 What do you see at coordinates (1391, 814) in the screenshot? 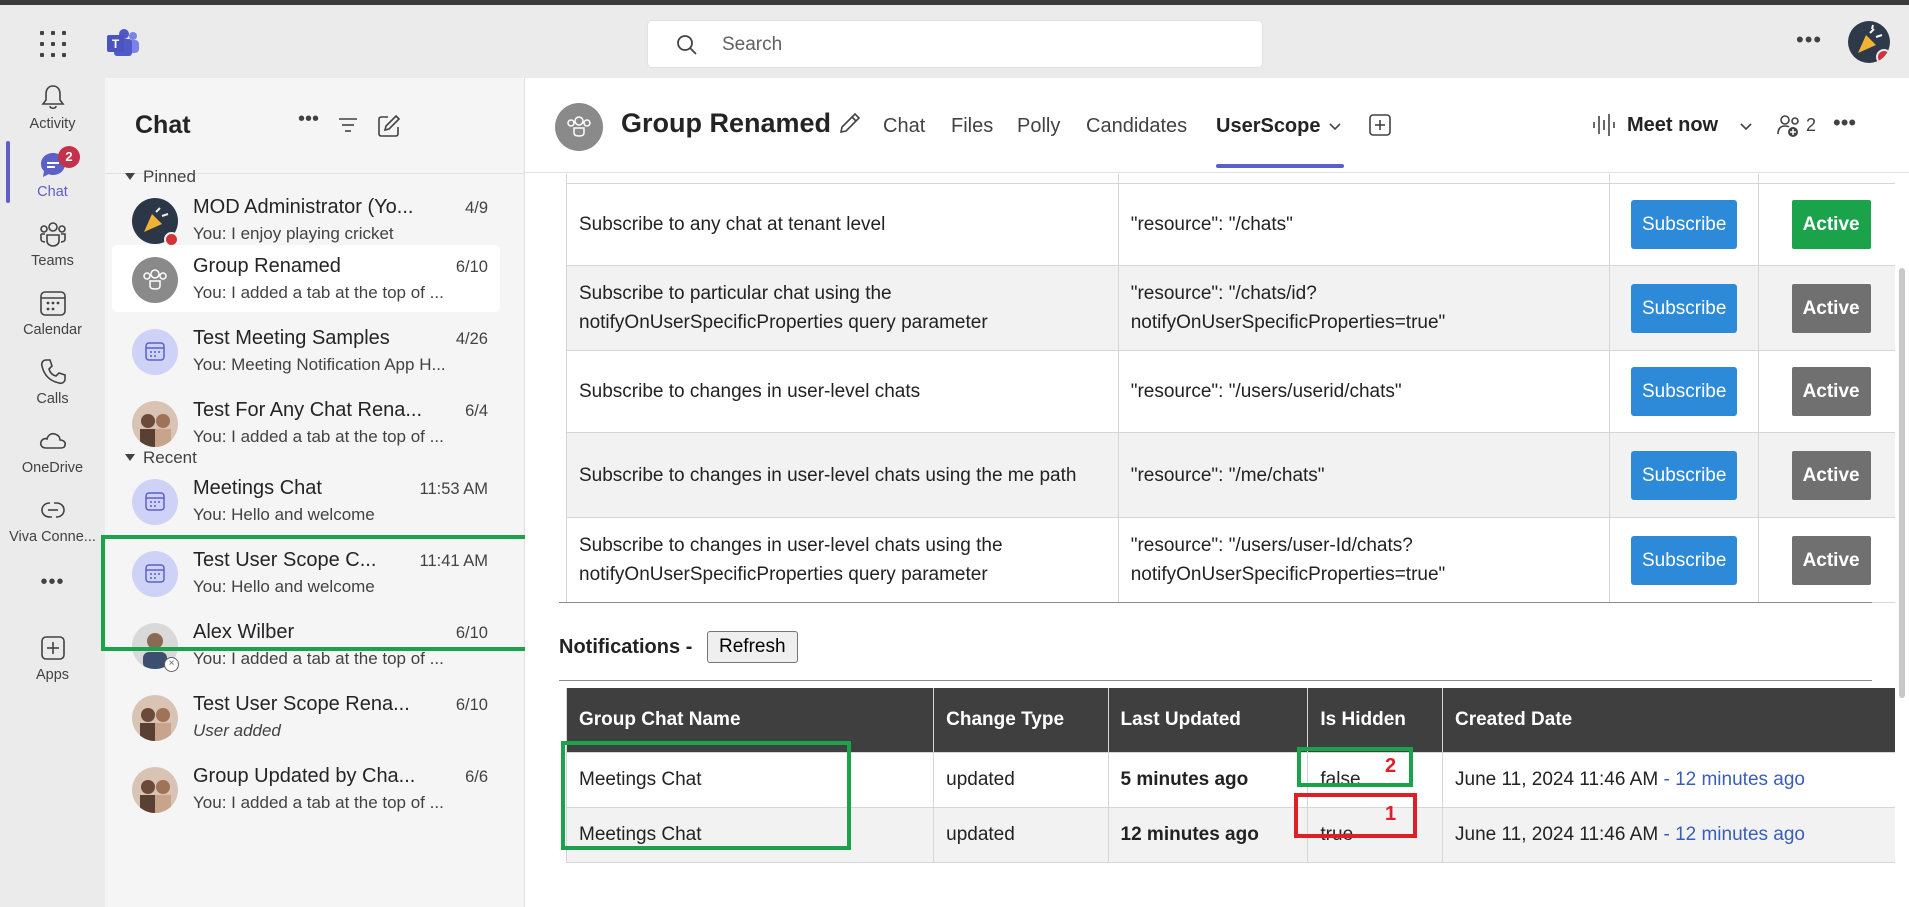
I see `annotation-number: 1` at bounding box center [1391, 814].